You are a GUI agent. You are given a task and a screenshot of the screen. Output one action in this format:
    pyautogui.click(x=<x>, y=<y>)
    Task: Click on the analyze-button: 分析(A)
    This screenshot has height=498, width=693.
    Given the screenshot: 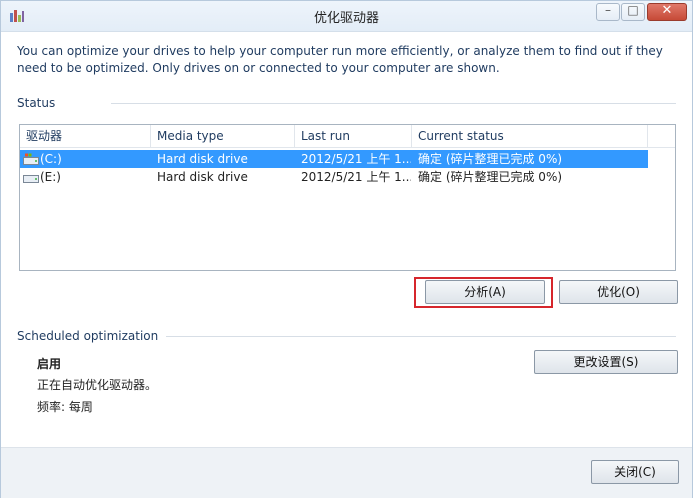 What is the action you would take?
    pyautogui.click(x=485, y=292)
    